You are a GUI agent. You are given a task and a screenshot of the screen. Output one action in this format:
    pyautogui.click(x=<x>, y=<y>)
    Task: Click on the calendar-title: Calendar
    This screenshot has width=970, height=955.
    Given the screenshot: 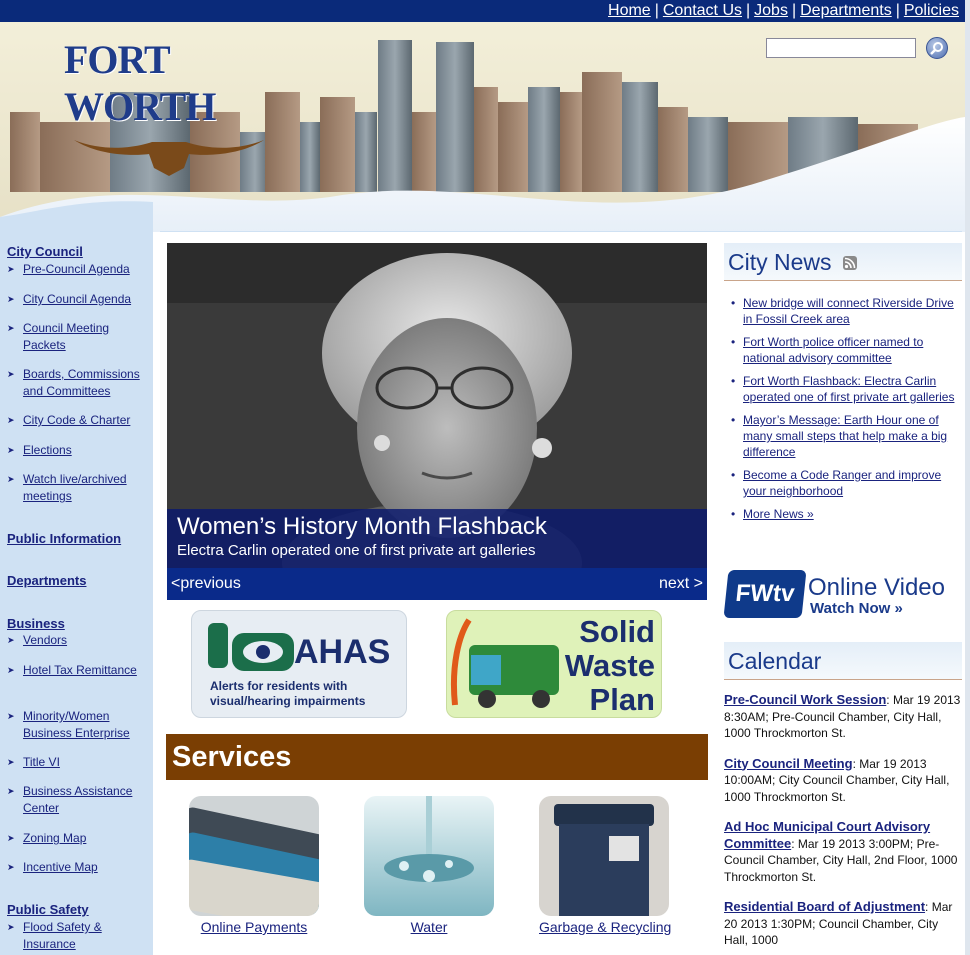 What is the action you would take?
    pyautogui.click(x=775, y=661)
    